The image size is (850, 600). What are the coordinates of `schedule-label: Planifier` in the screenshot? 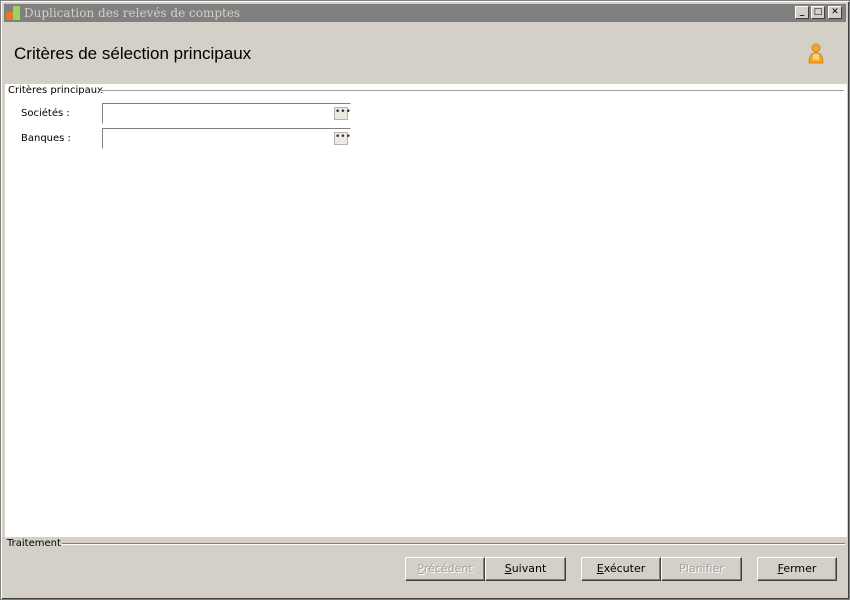 It's located at (701, 568).